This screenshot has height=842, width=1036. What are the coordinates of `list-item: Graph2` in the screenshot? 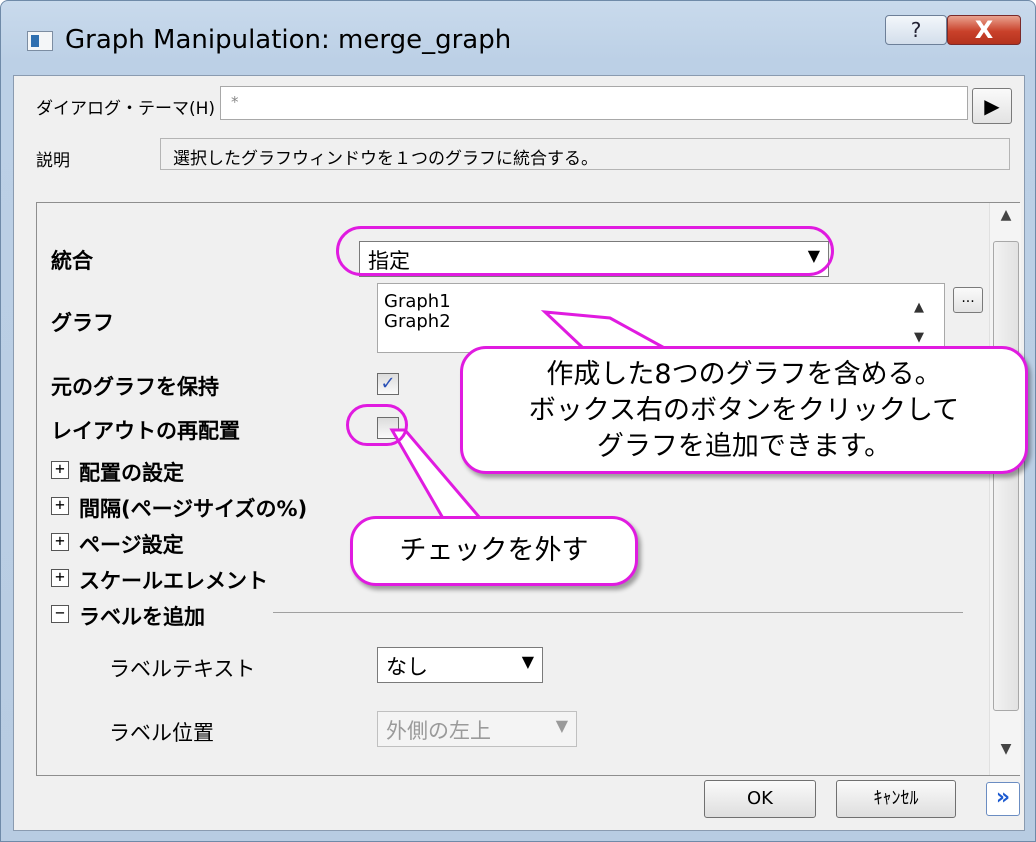 It's located at (664, 322).